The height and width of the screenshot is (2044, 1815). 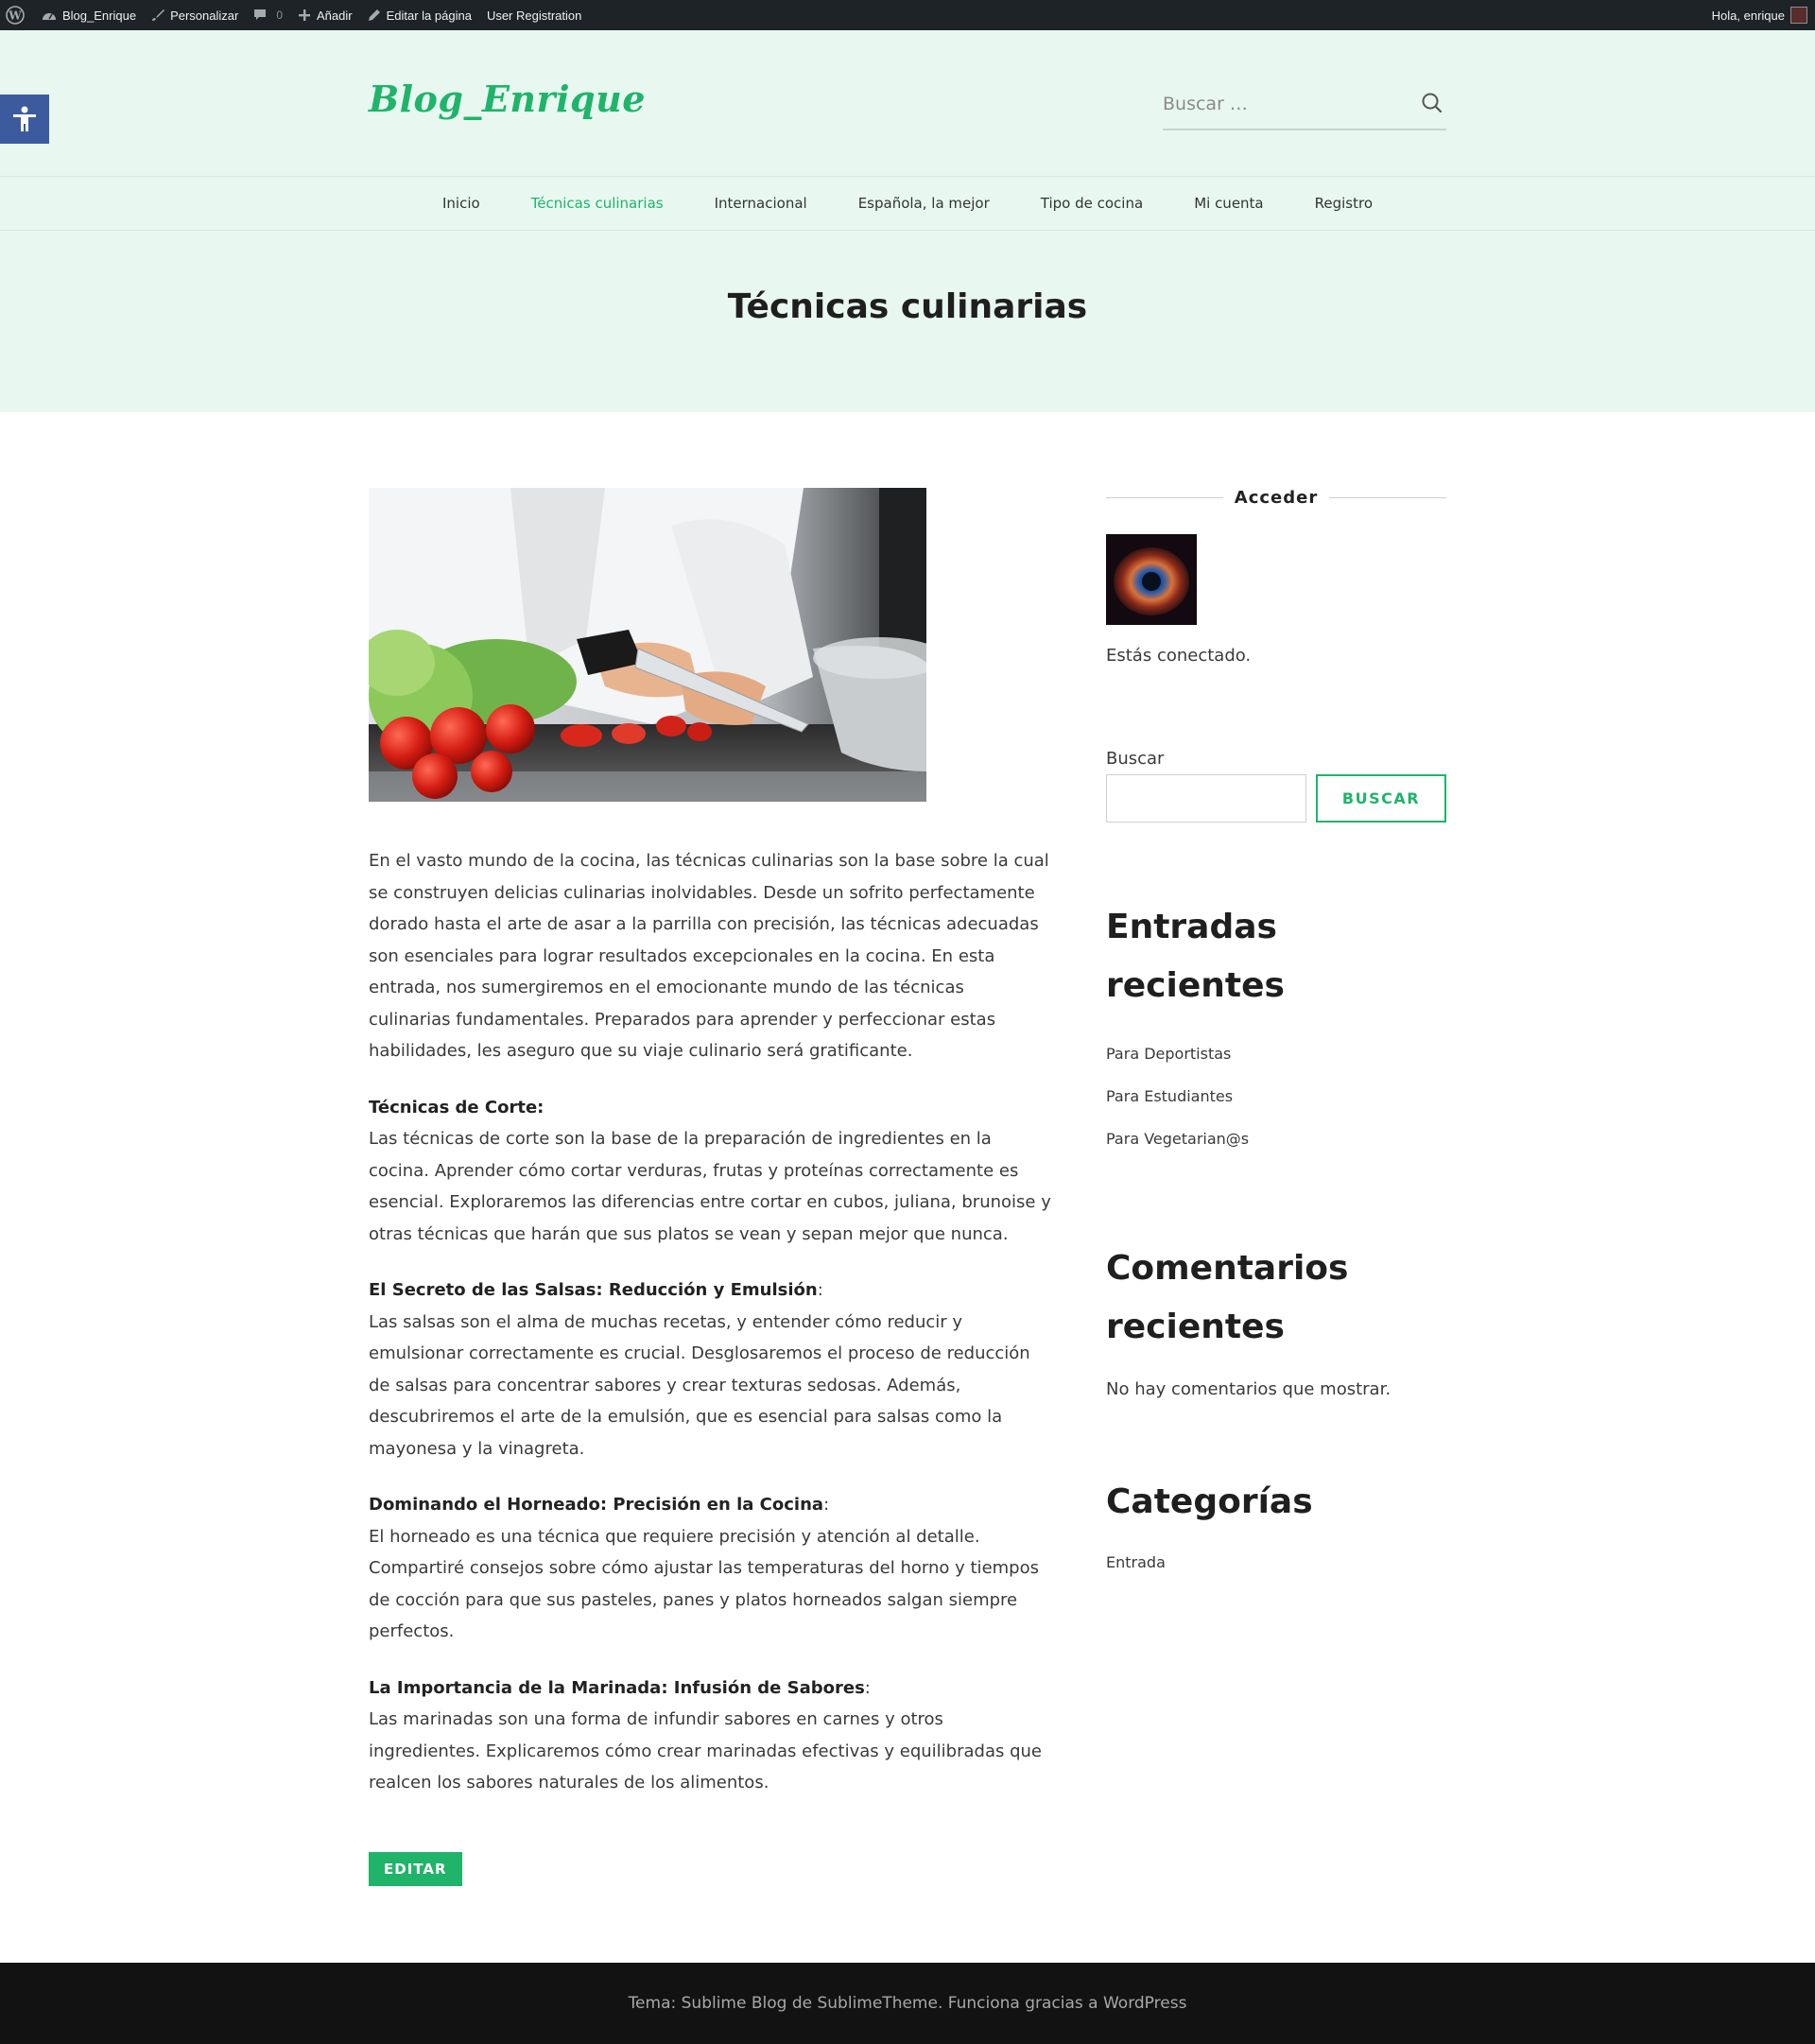 What do you see at coordinates (1748, 15) in the screenshot?
I see `admin-greeting: Hola, enrique` at bounding box center [1748, 15].